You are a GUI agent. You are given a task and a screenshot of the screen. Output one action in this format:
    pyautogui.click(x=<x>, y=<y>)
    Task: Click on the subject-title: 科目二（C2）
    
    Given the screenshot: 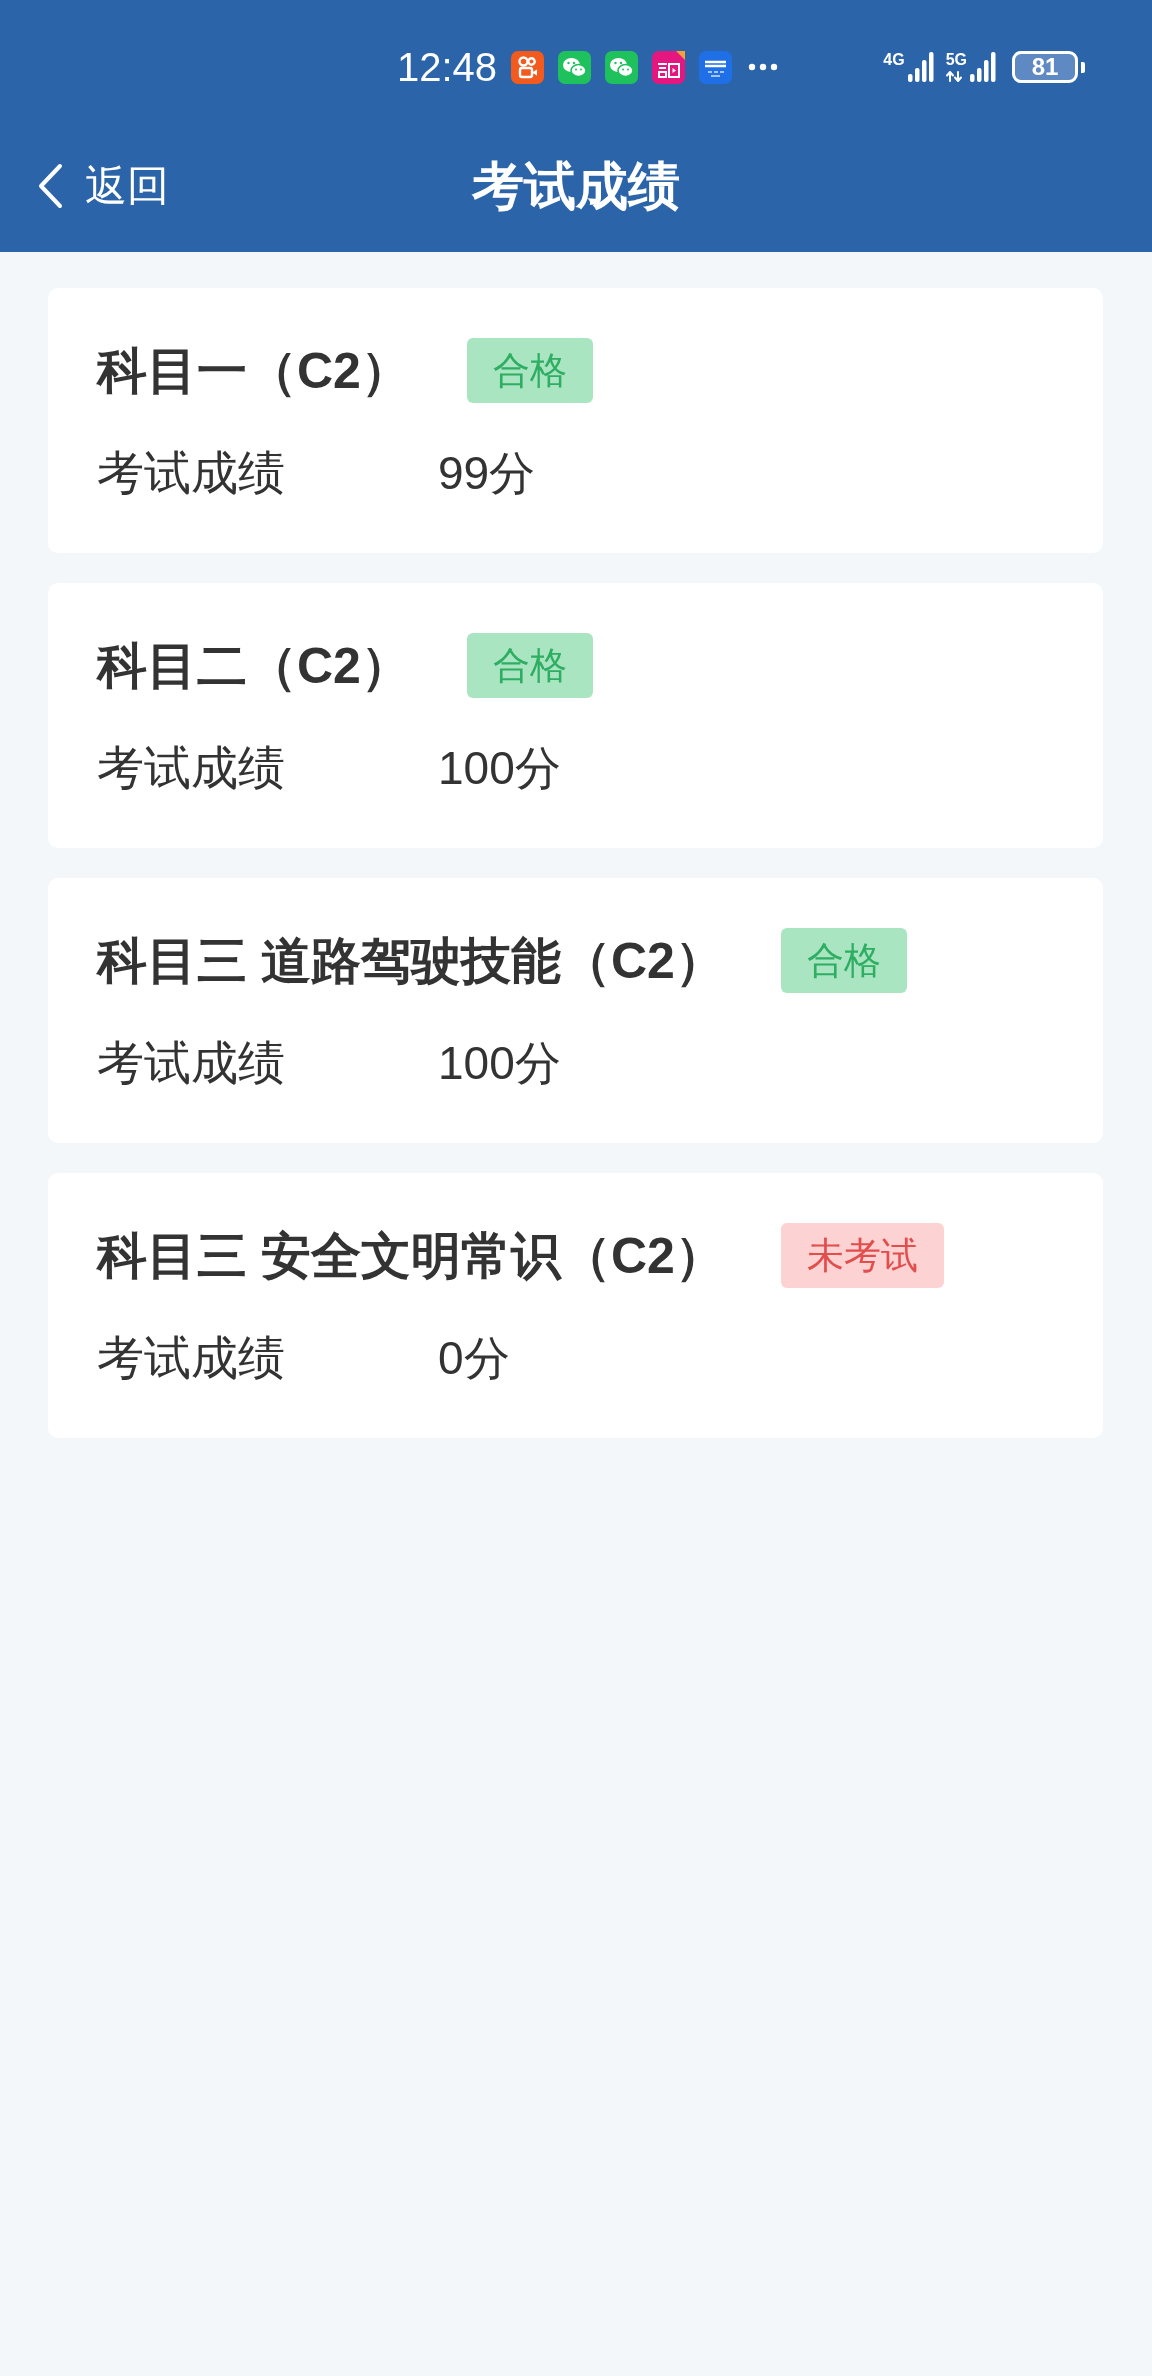 What is the action you would take?
    pyautogui.click(x=254, y=666)
    